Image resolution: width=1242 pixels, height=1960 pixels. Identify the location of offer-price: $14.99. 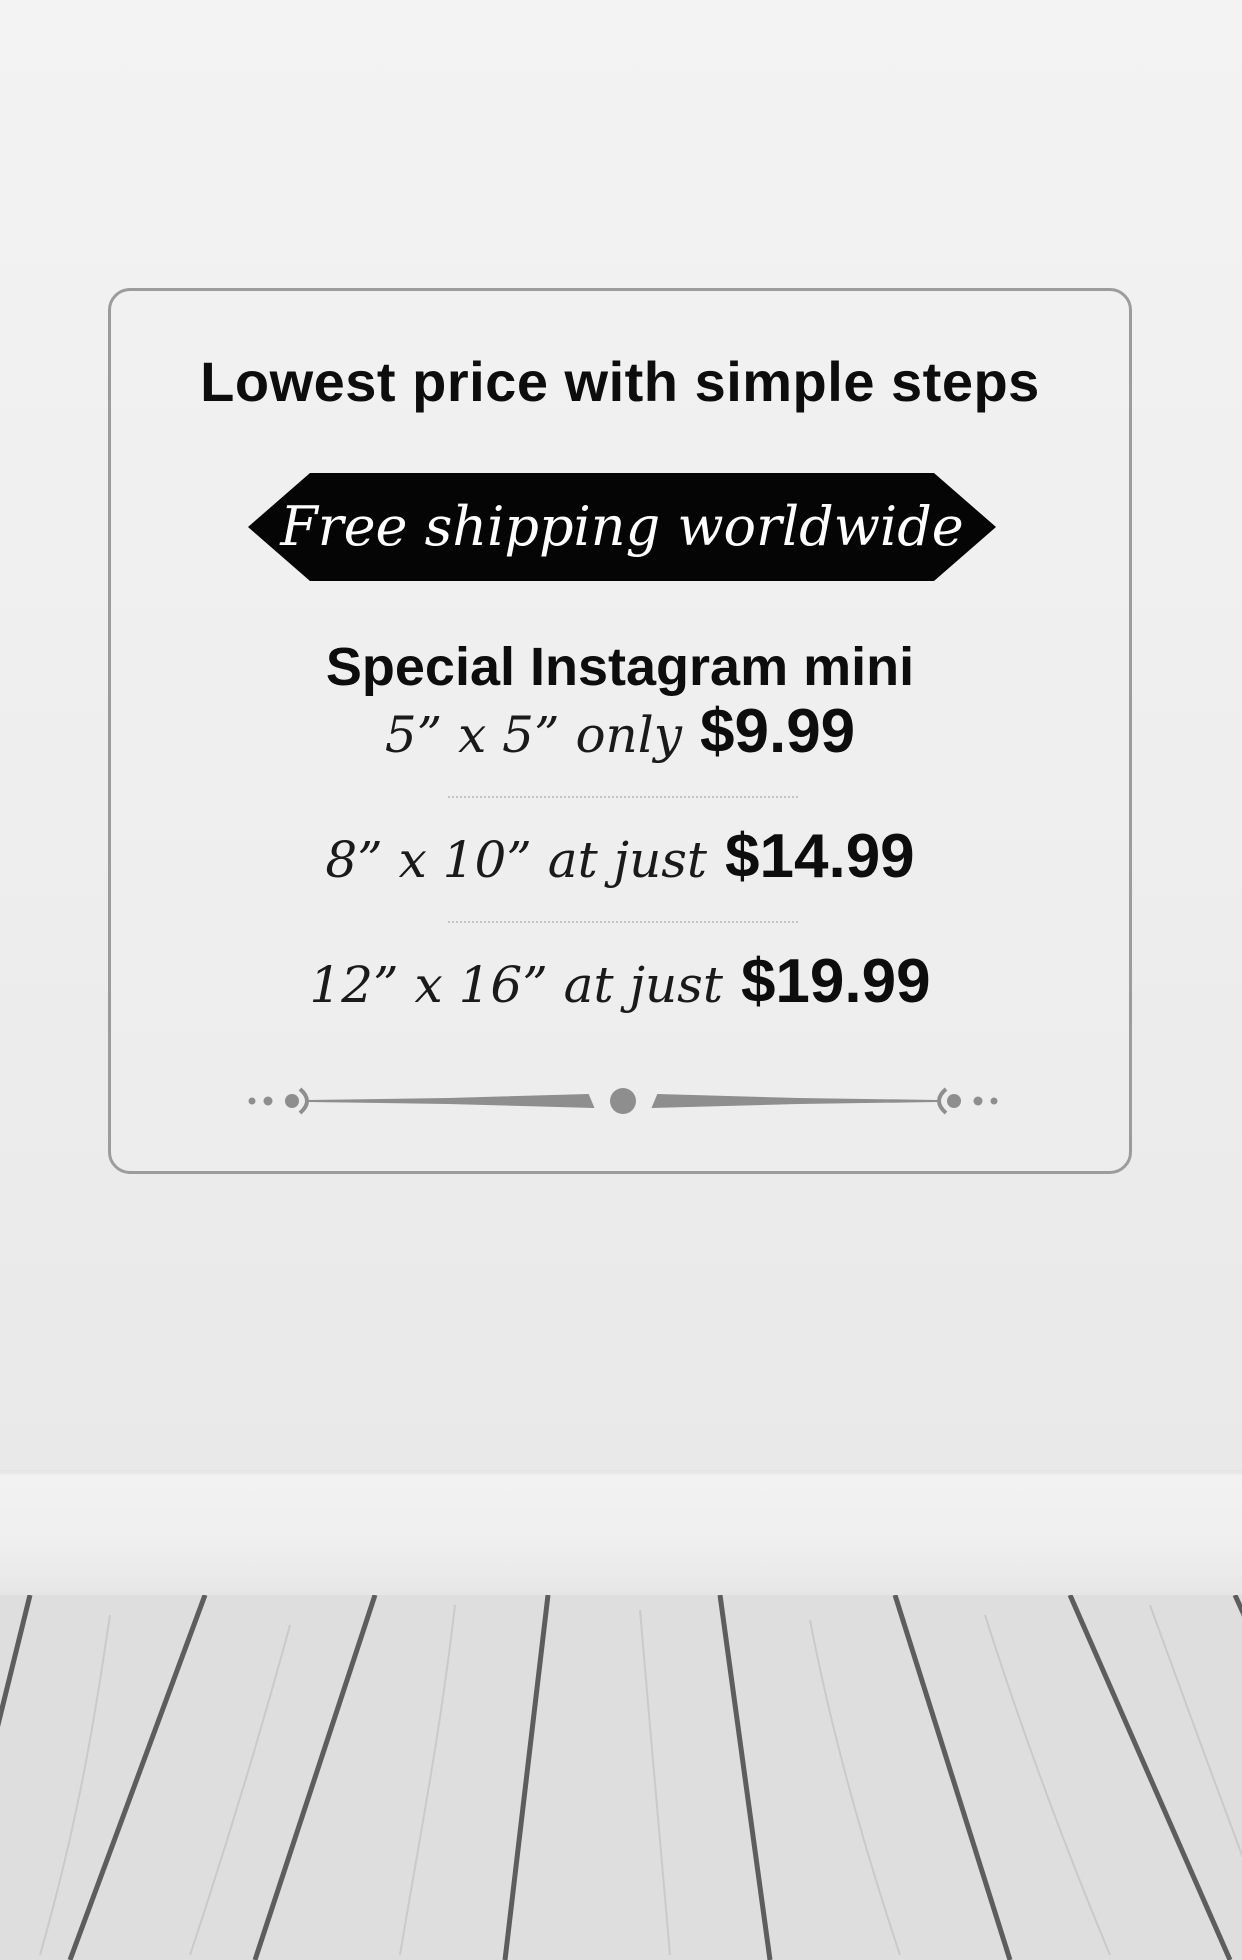
(820, 856).